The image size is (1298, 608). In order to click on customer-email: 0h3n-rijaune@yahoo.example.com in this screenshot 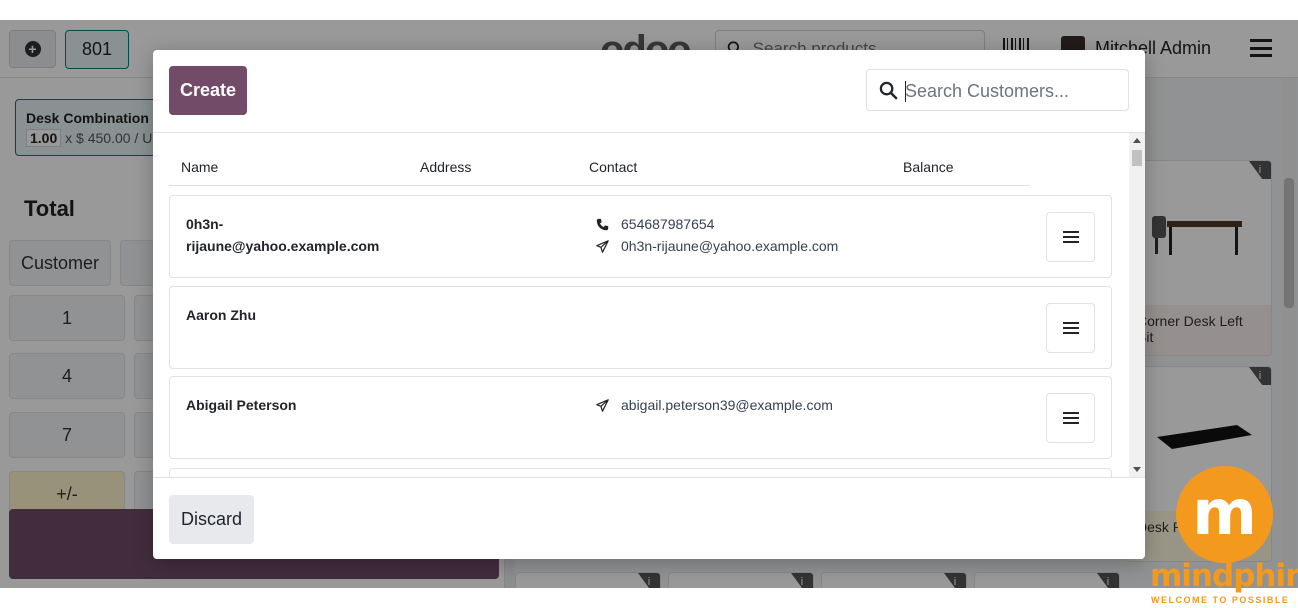, I will do `click(730, 246)`.